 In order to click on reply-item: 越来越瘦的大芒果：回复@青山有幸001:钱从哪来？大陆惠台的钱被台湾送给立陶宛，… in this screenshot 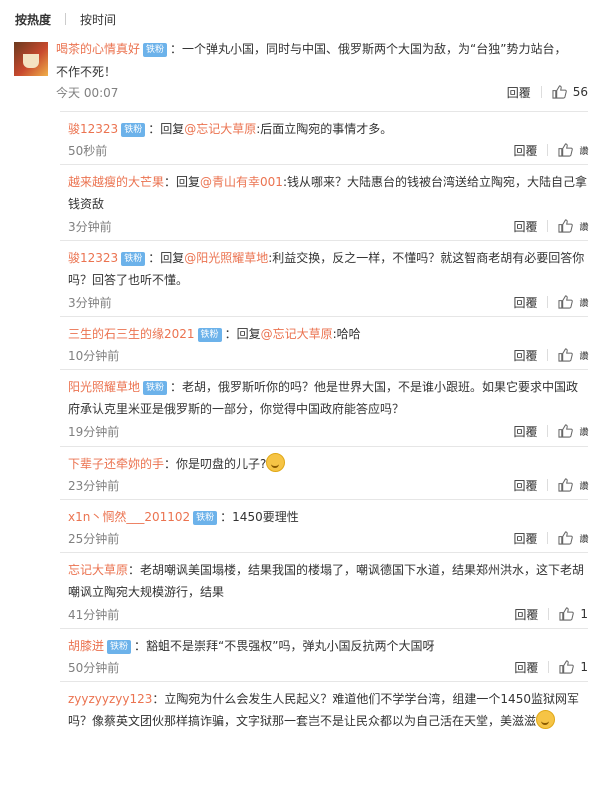, I will do `click(324, 202)`.